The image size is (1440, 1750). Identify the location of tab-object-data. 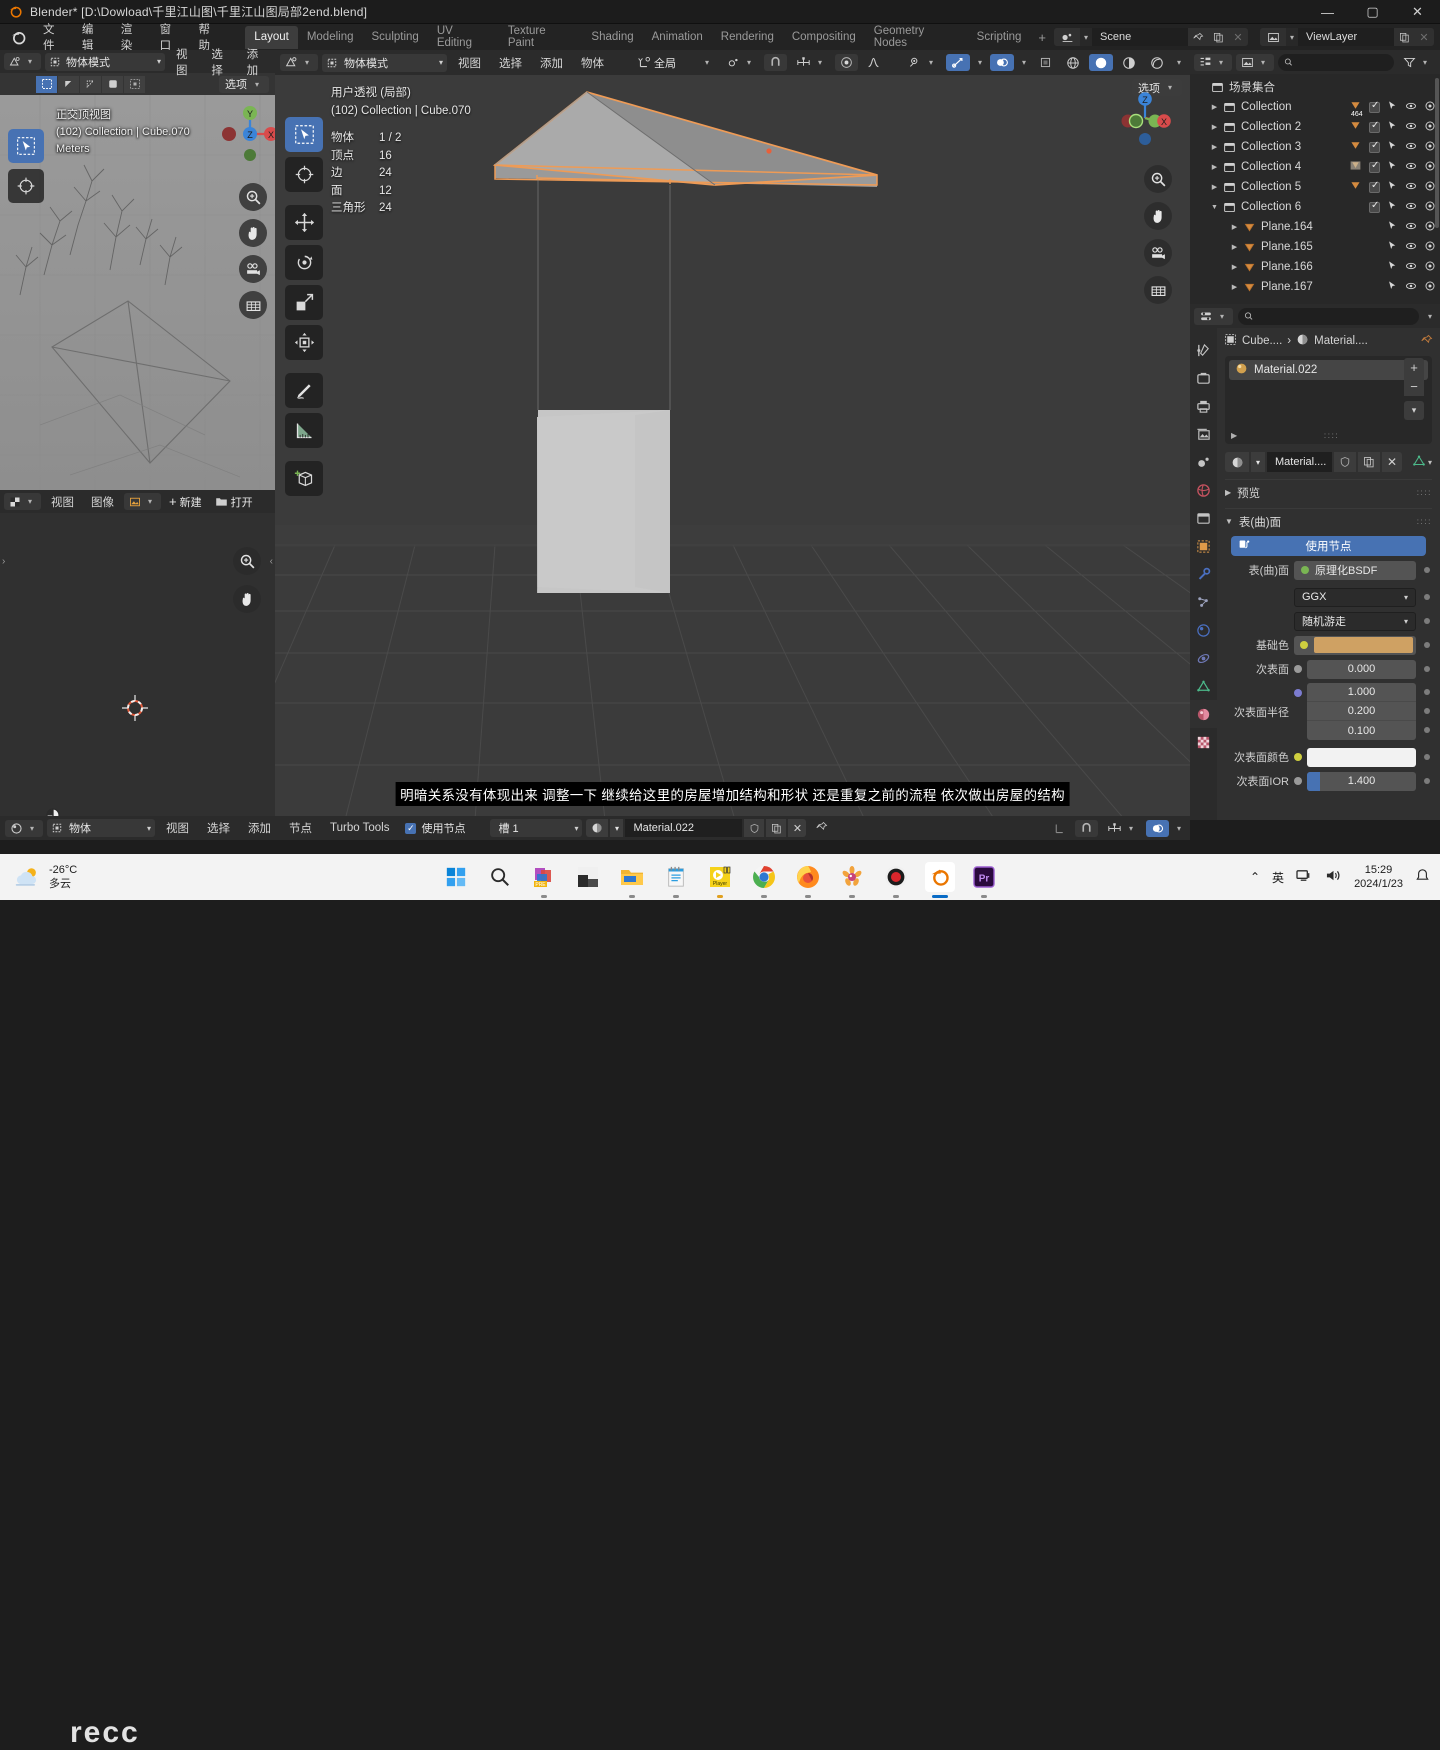
(1203, 686).